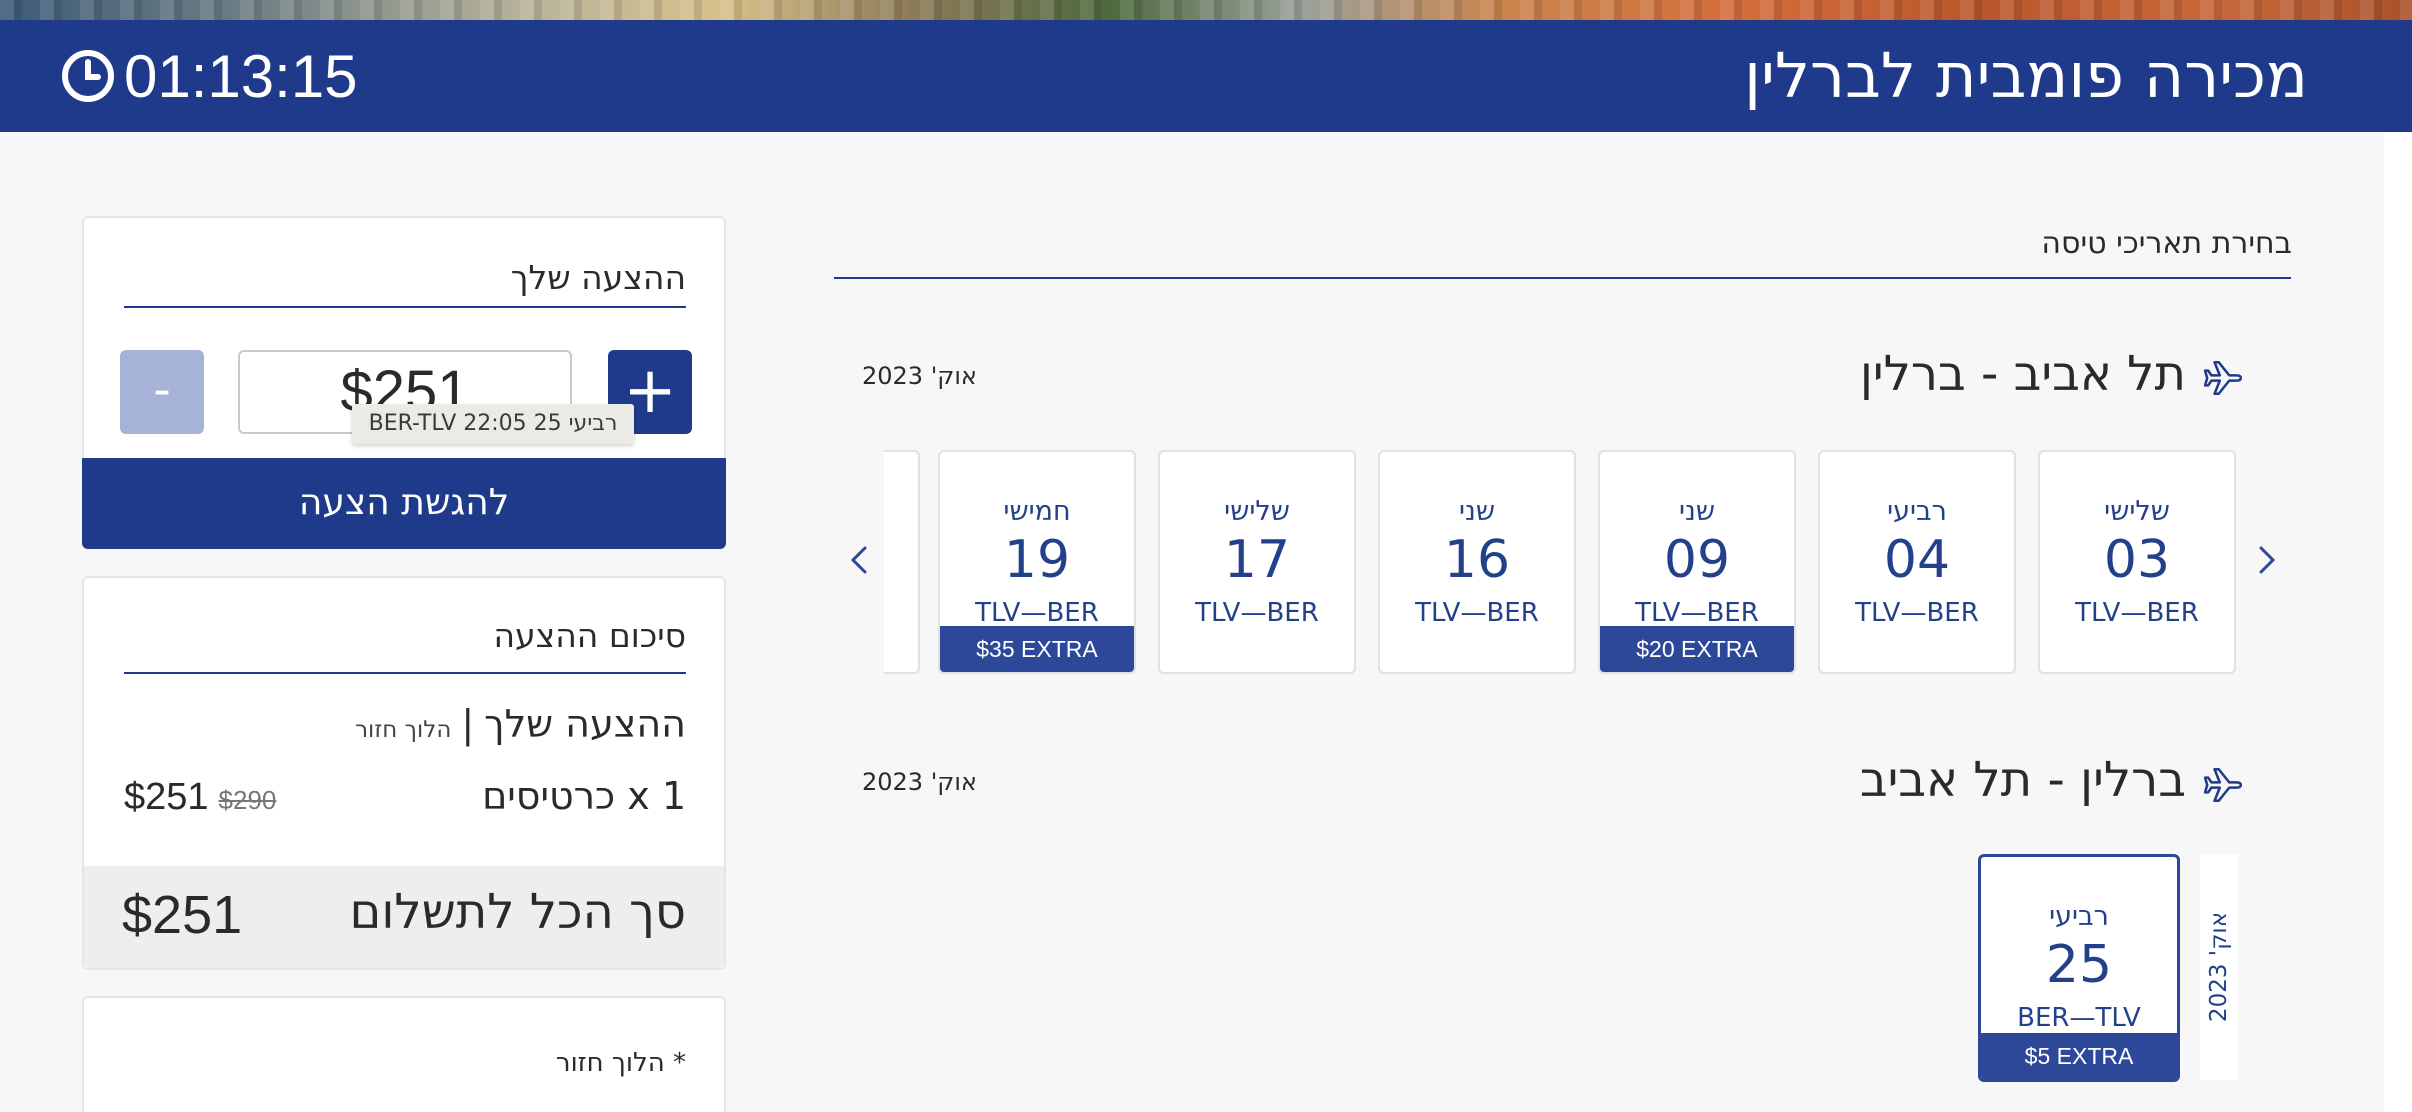 This screenshot has width=2412, height=1112. I want to click on dates-section-rule, so click(1562, 278).